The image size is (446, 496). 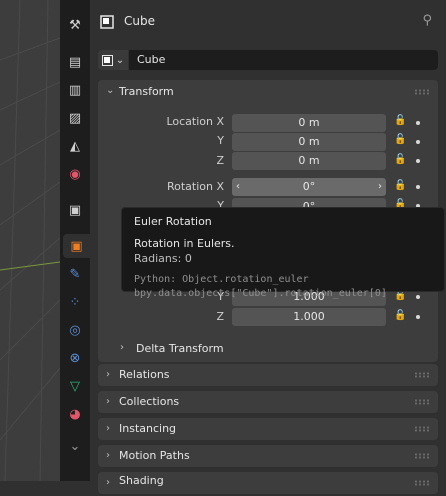 I want to click on object-name-input: Cube, so click(x=283, y=60).